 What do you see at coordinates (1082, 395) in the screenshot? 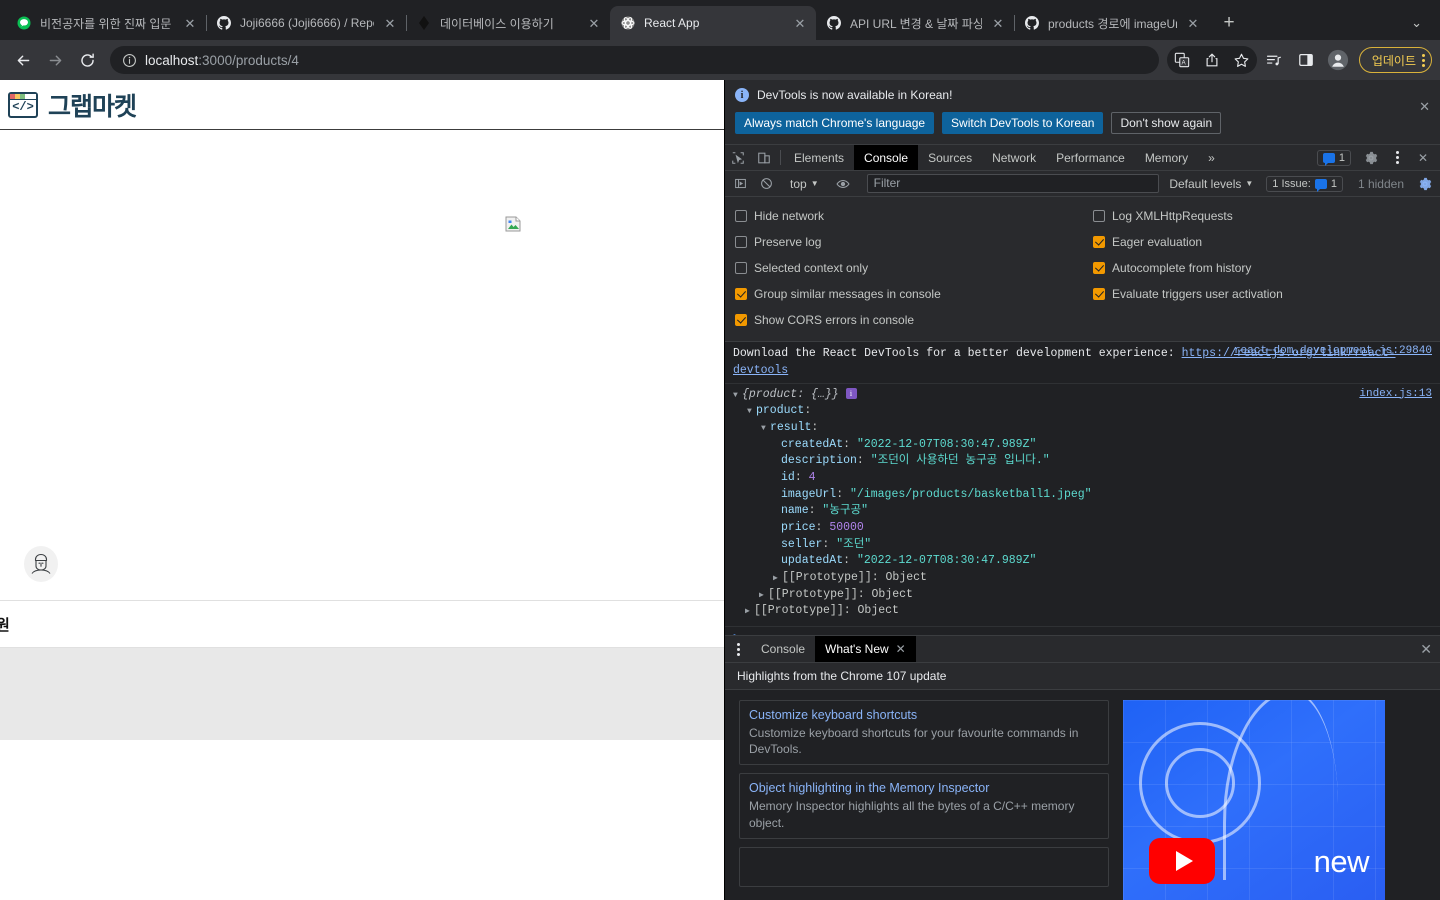
I see `object-summary-row: ▼ {product: {…}} i` at bounding box center [1082, 395].